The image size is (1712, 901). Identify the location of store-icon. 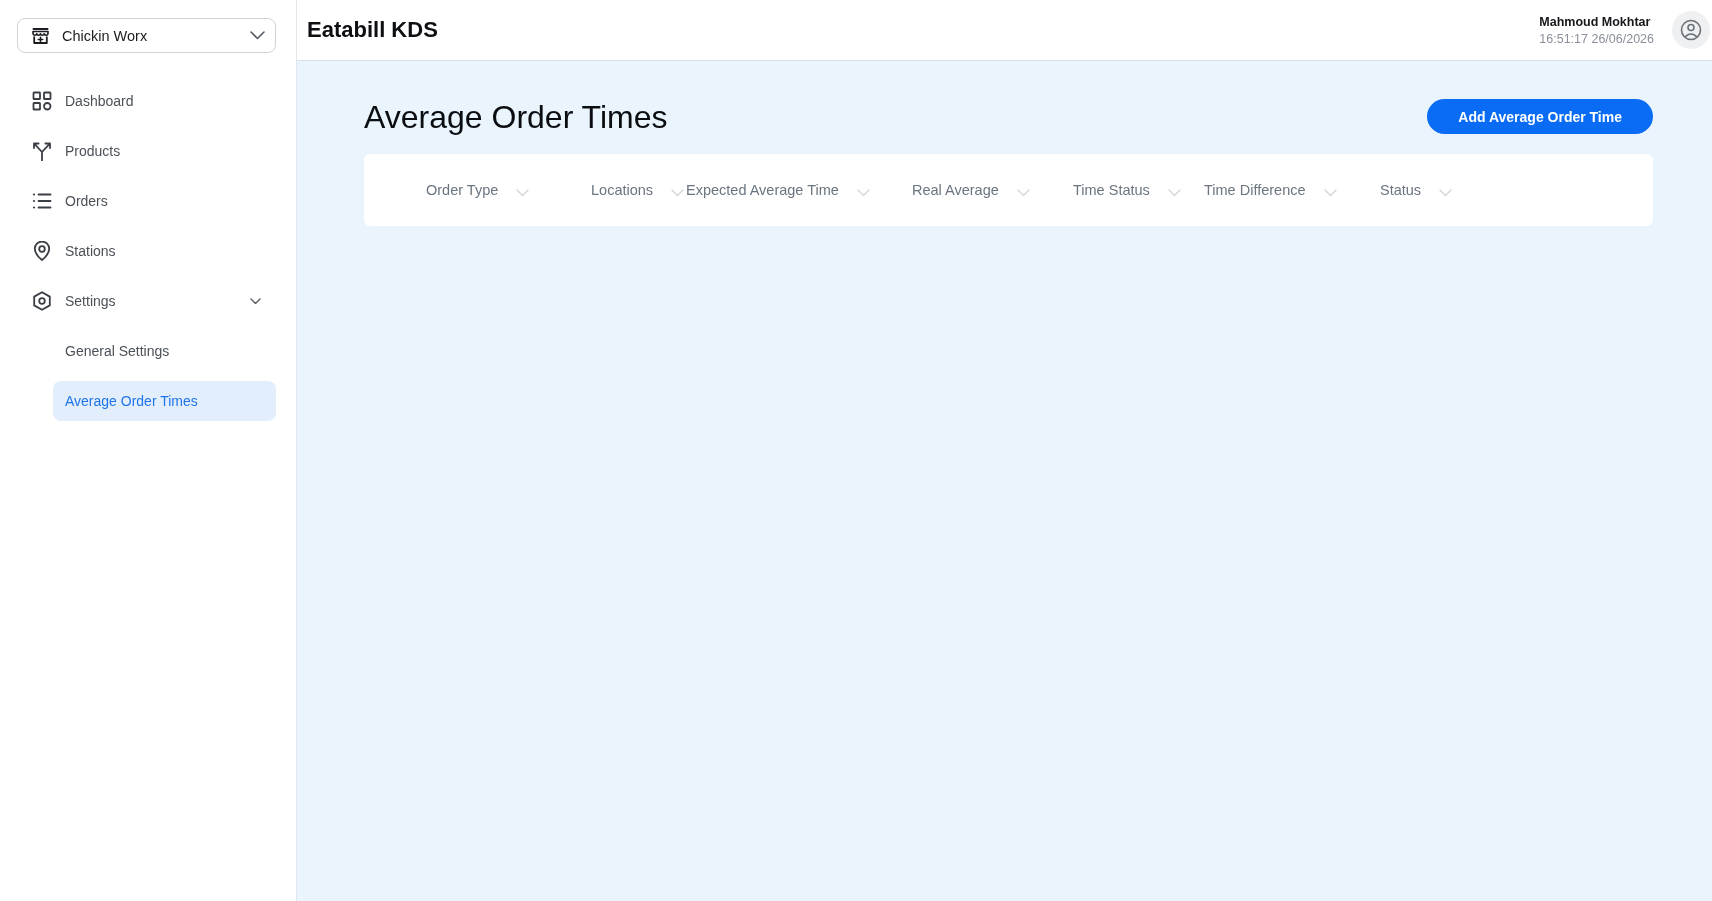
(40, 35).